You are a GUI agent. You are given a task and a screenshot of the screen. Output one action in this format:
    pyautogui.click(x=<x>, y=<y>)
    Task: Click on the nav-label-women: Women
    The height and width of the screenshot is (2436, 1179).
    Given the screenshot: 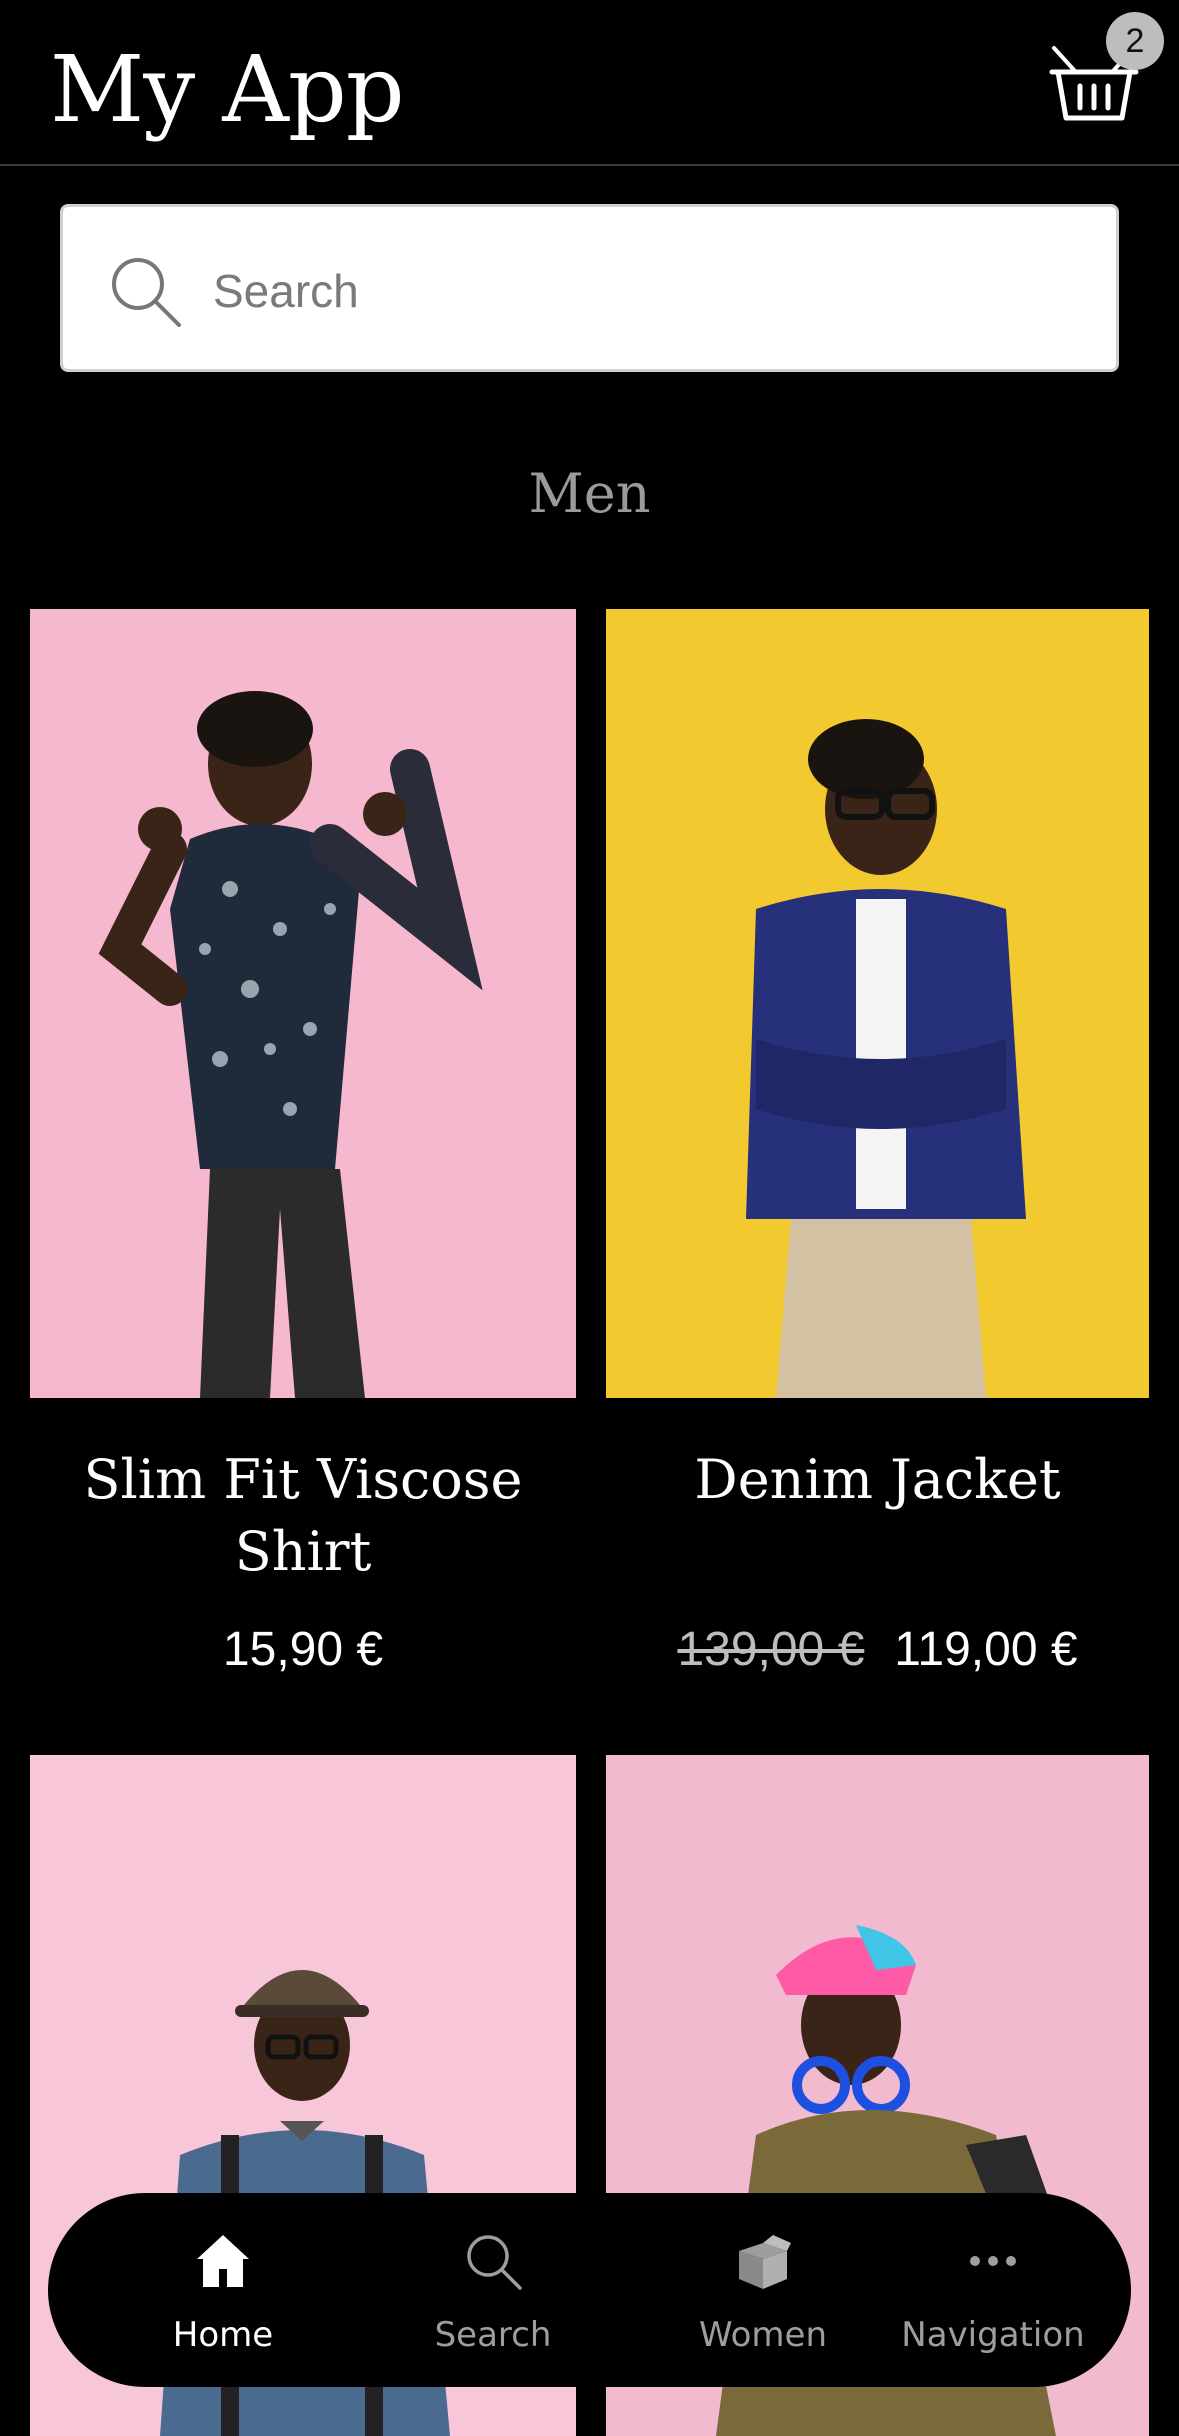 What is the action you would take?
    pyautogui.click(x=762, y=2335)
    